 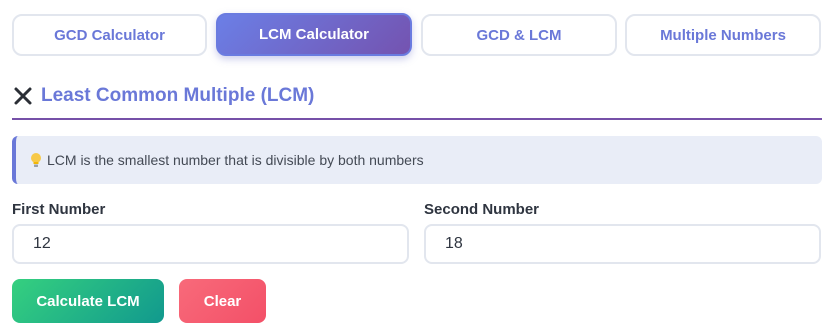 What do you see at coordinates (723, 35) in the screenshot?
I see `tab-multiple-numbers: Multiple Numbers` at bounding box center [723, 35].